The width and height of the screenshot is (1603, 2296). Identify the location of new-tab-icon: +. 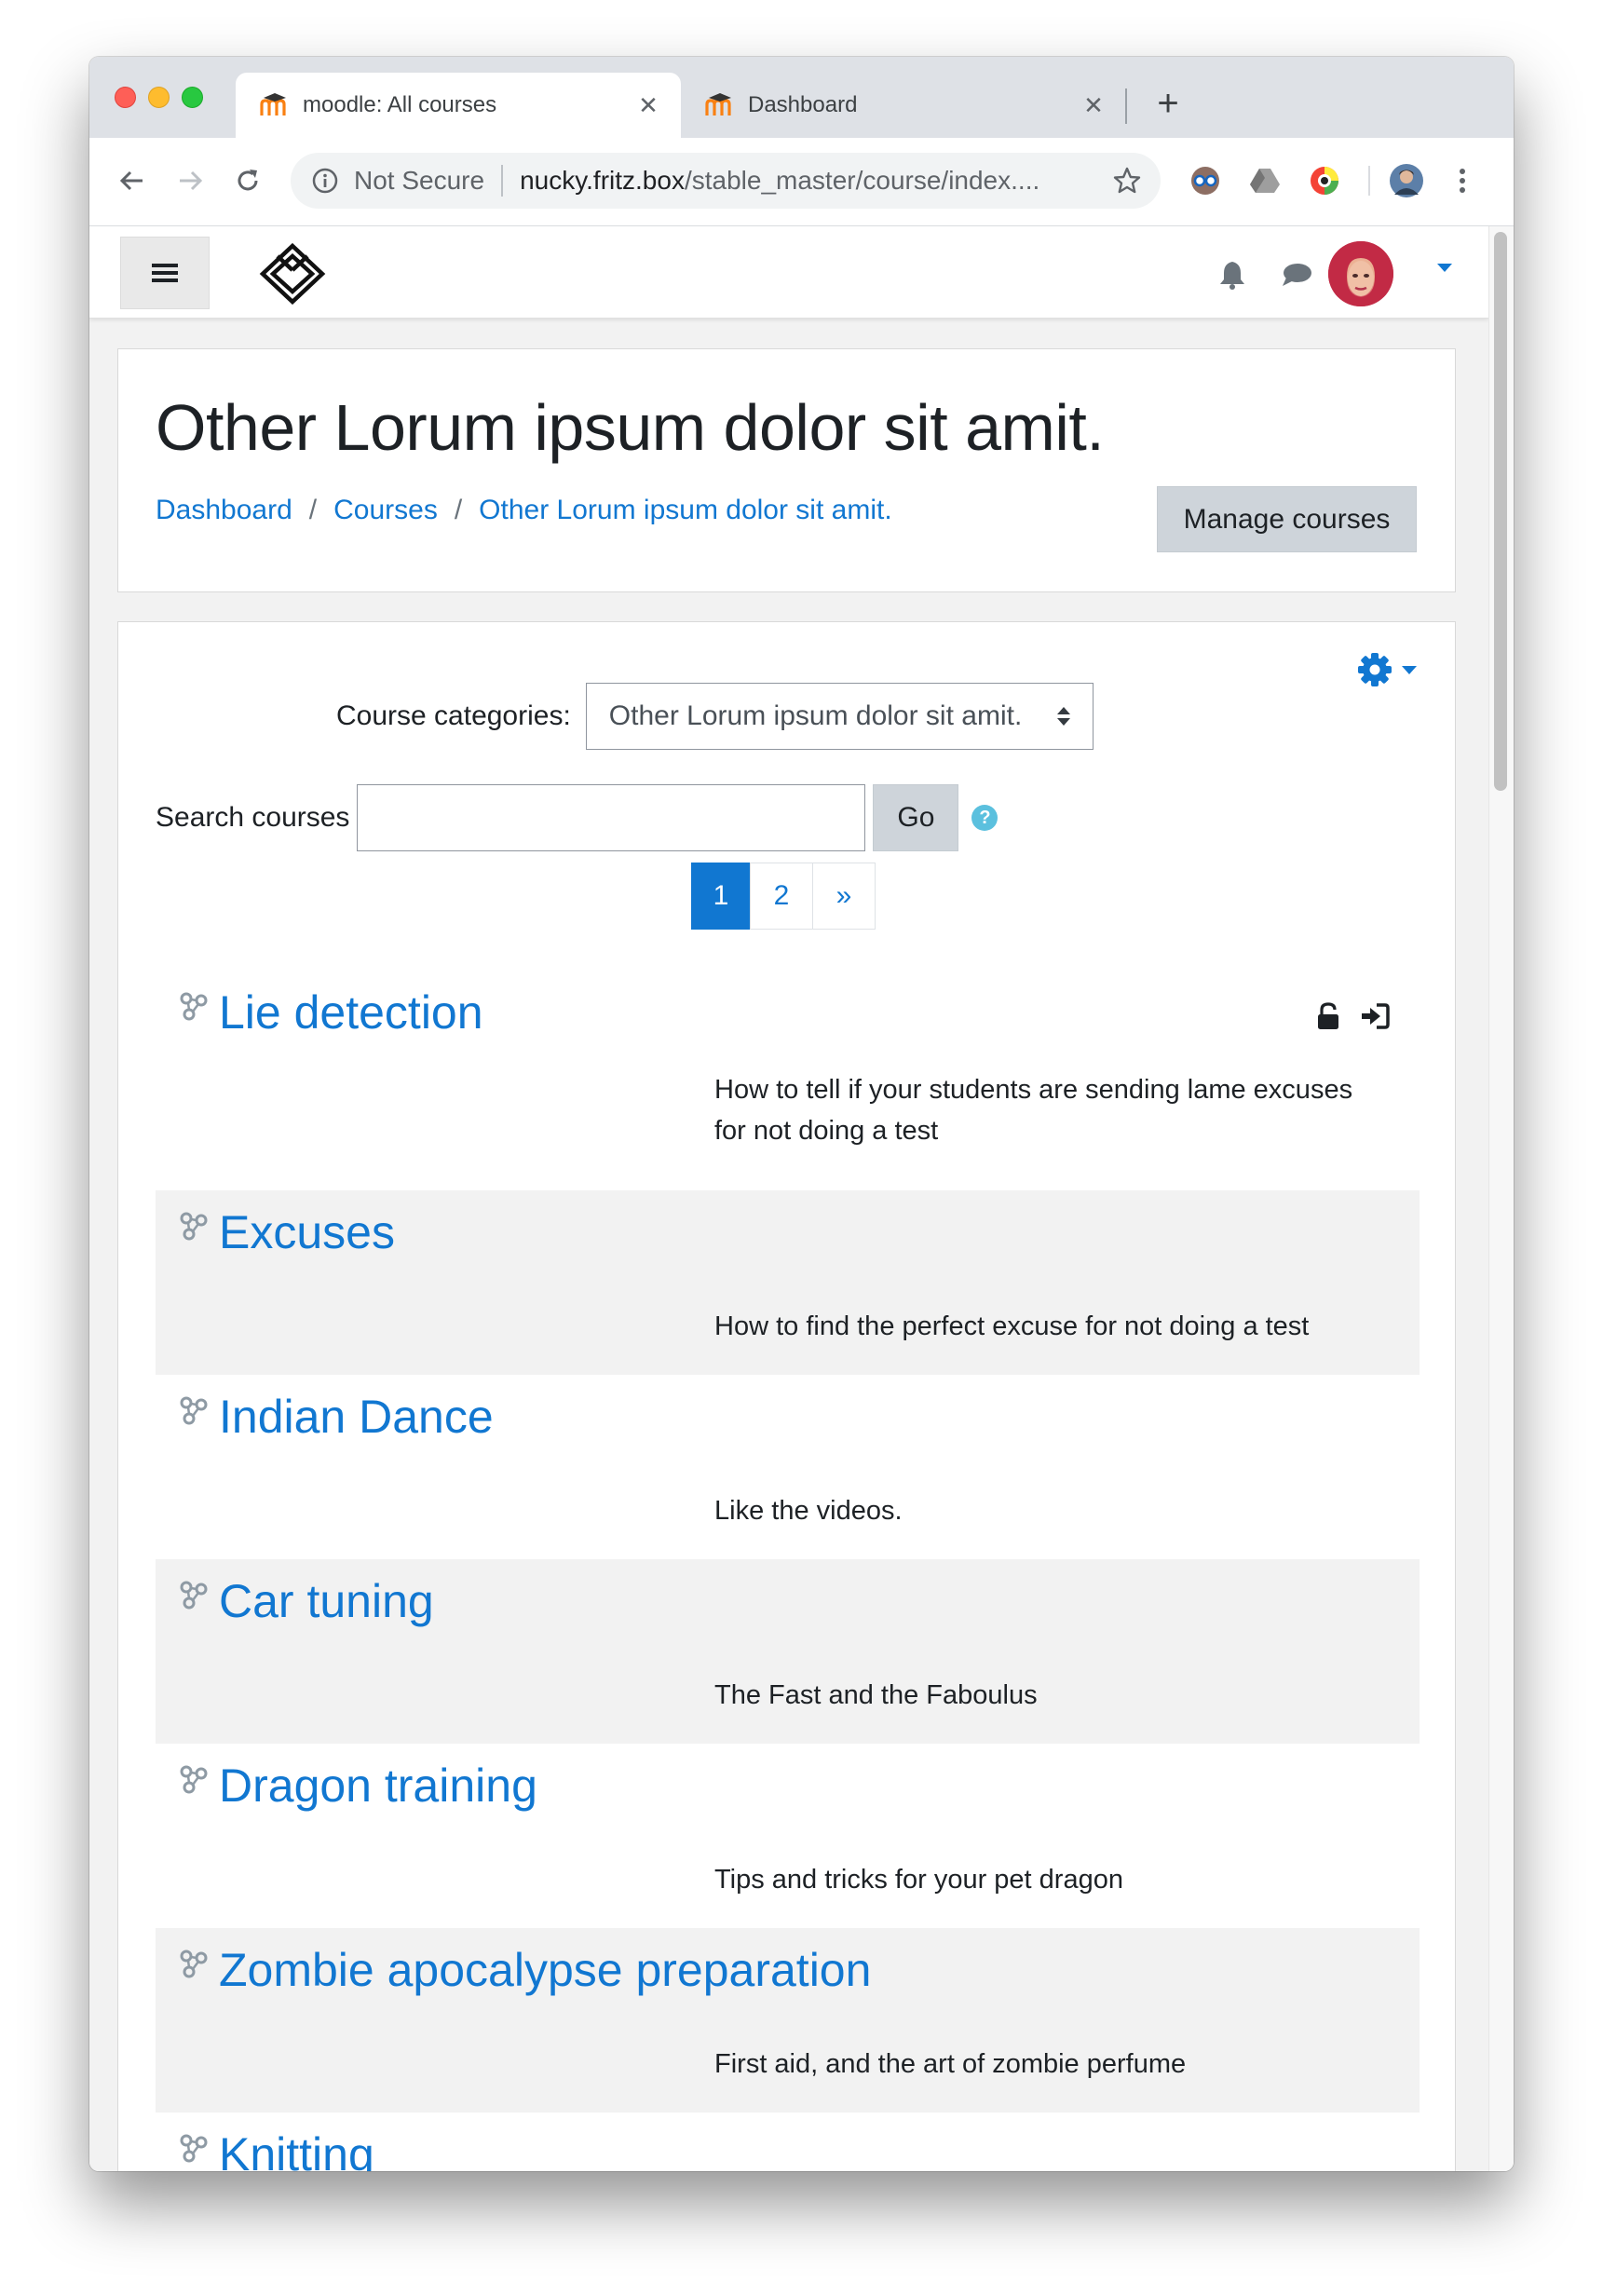
(1168, 103).